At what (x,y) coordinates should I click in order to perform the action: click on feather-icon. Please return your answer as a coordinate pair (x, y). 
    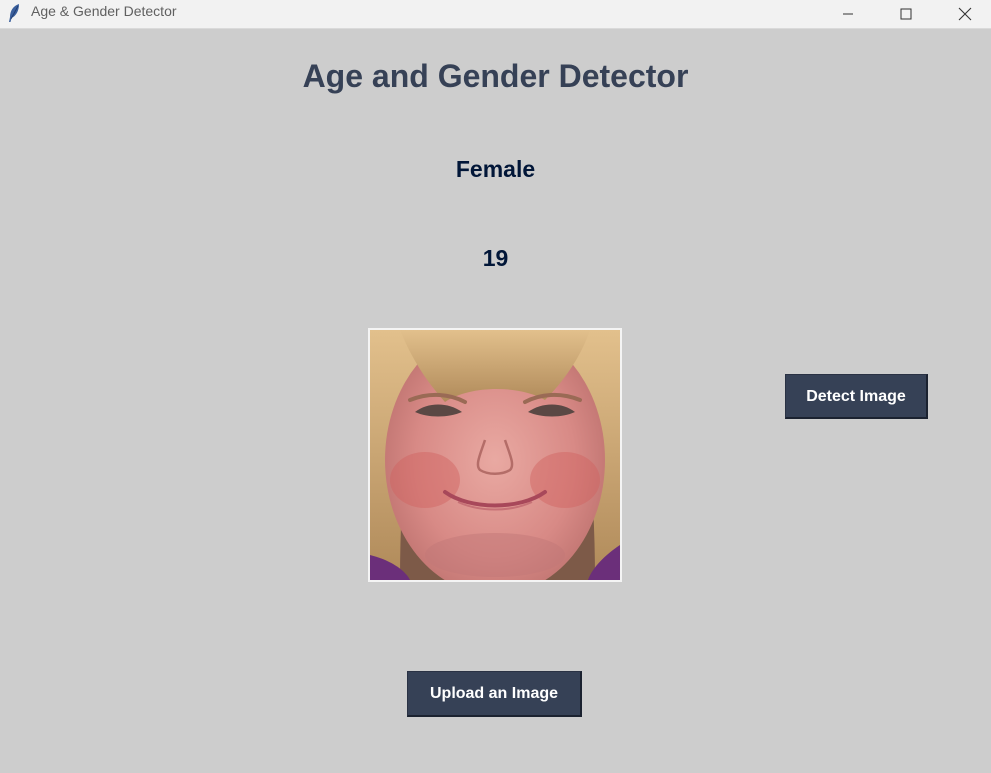
    Looking at the image, I should click on (14, 13).